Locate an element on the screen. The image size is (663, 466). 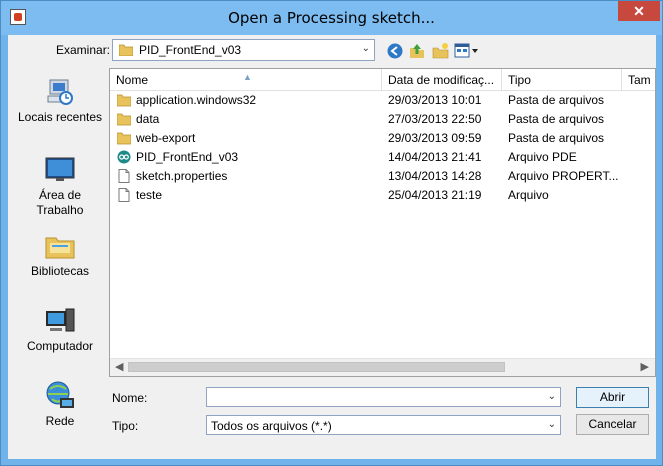
libraries-icon is located at coordinates (60, 248).